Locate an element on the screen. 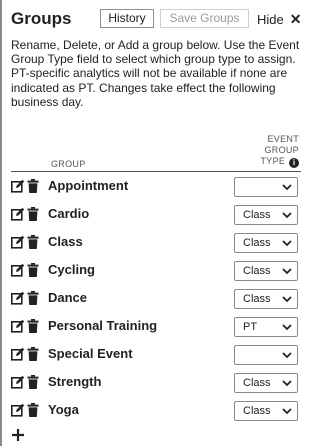 The width and height of the screenshot is (320, 446). group-row: Dance Class is located at coordinates (157, 300).